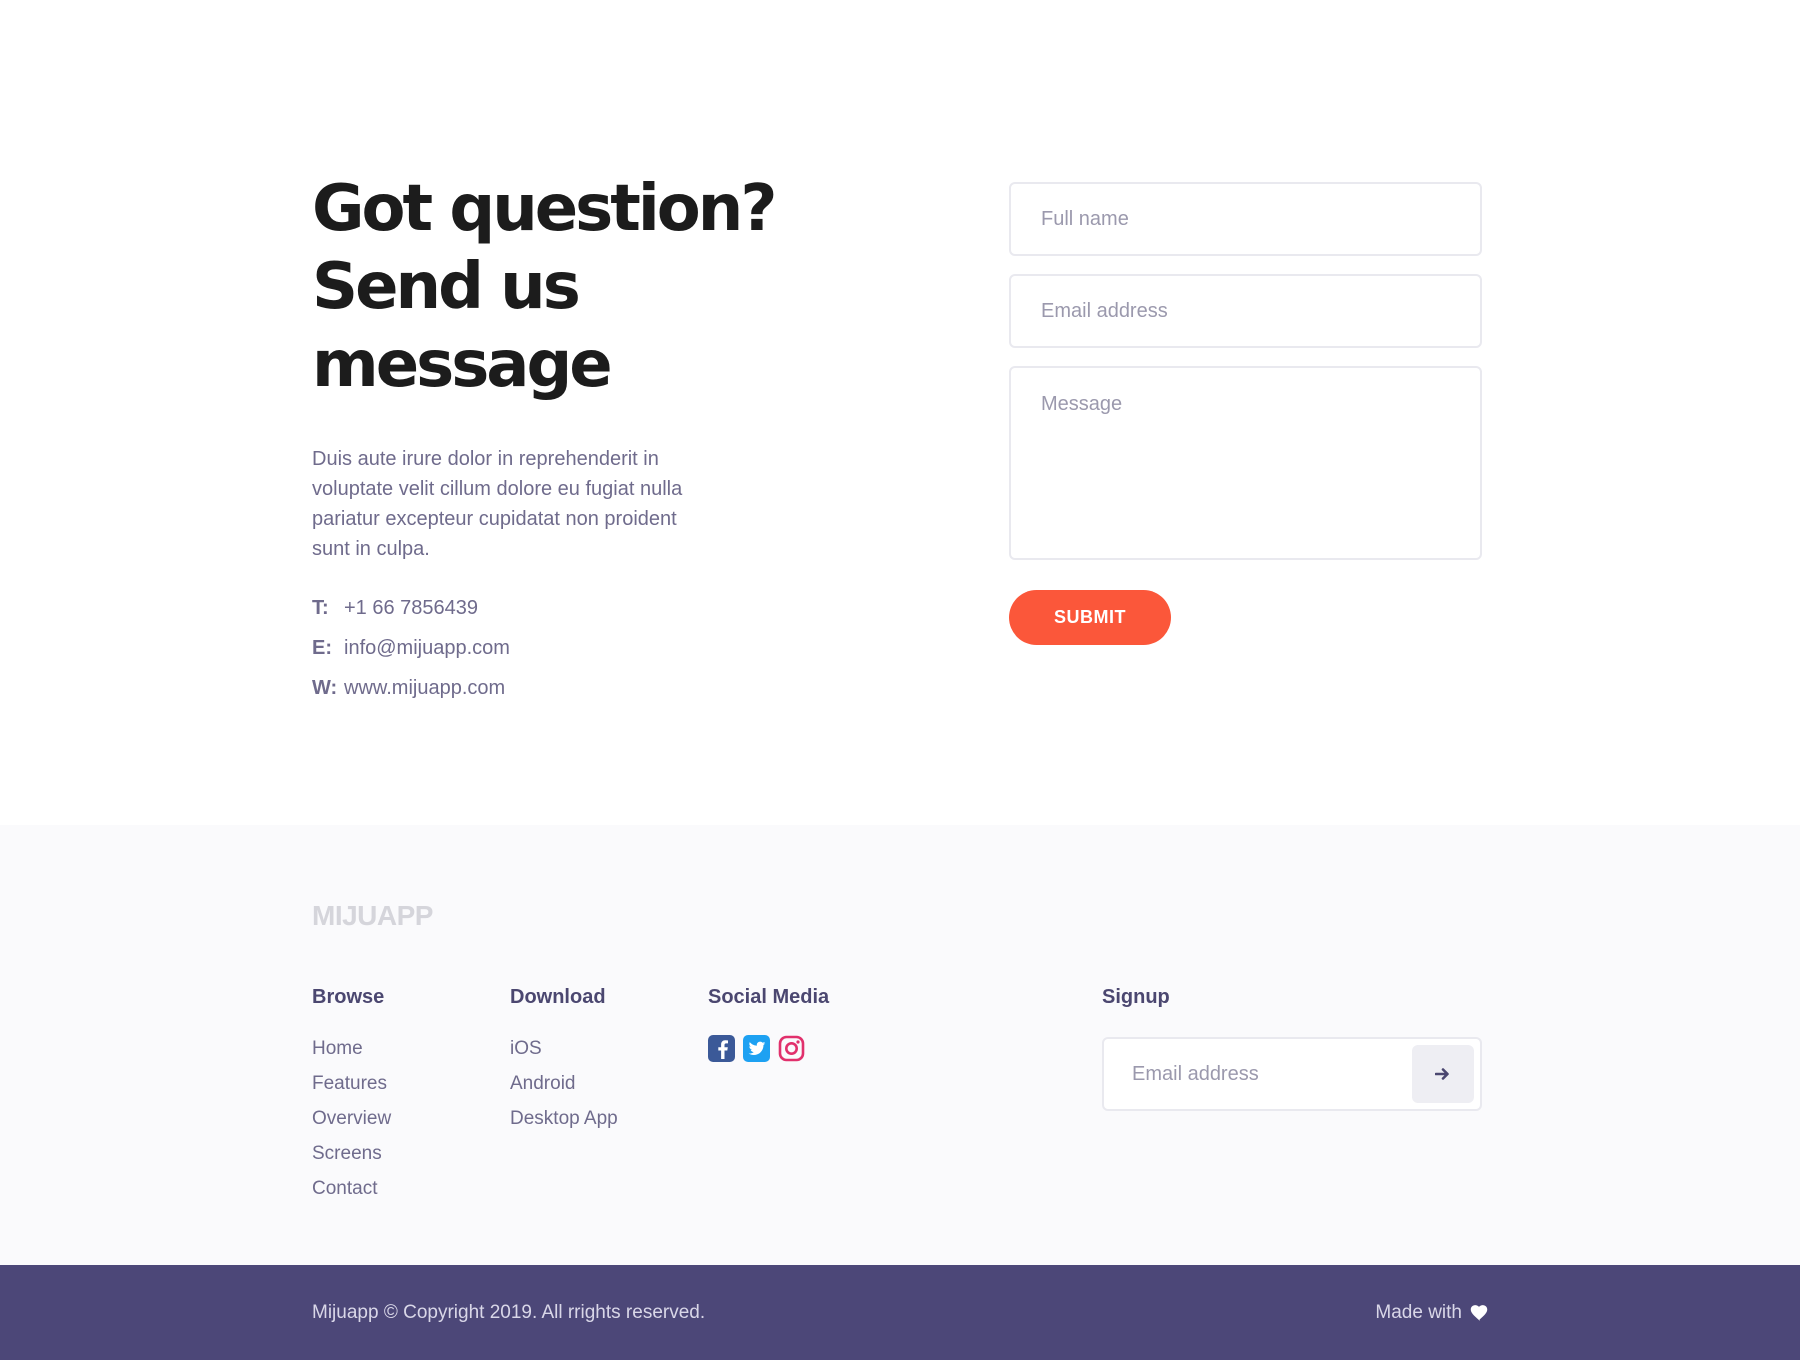 The image size is (1800, 1360). What do you see at coordinates (351, 1087) in the screenshot?
I see `footer-link-features: Features` at bounding box center [351, 1087].